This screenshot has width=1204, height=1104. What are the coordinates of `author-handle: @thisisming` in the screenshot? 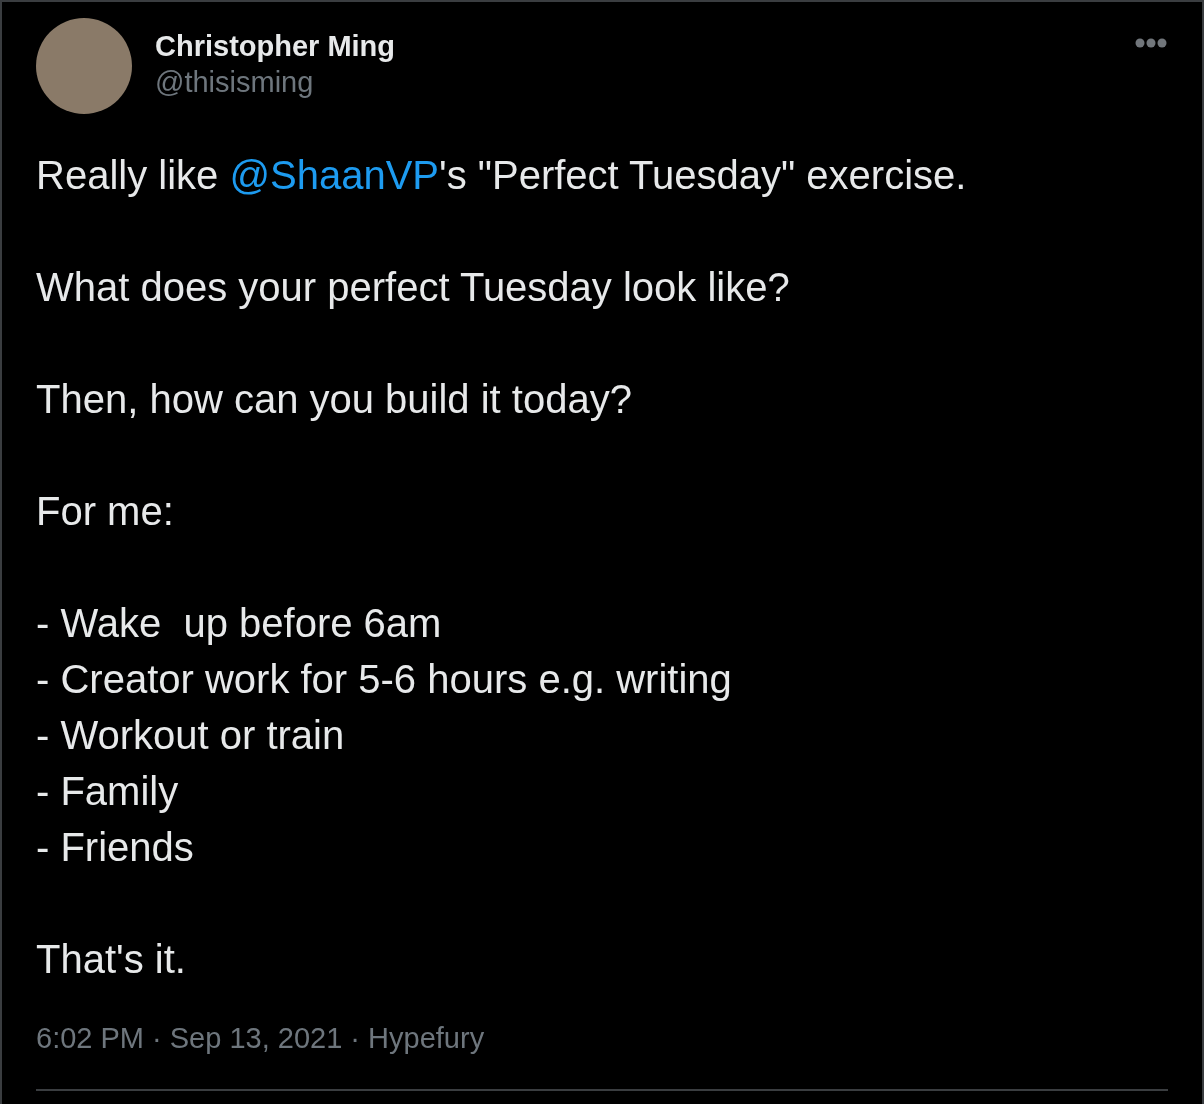 It's located at (645, 82).